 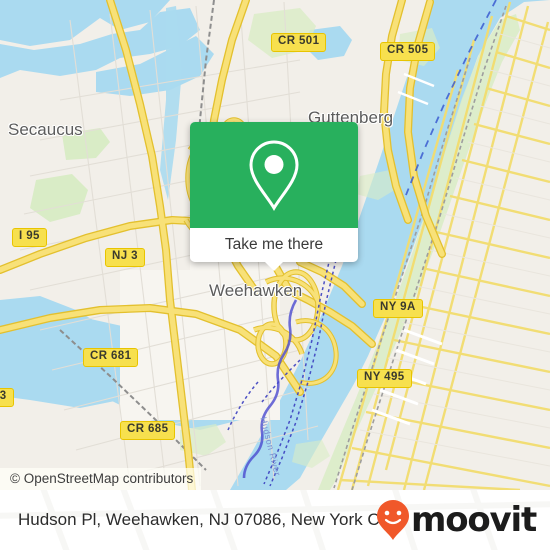 I want to click on moovit-logo: moovit, so click(x=456, y=520).